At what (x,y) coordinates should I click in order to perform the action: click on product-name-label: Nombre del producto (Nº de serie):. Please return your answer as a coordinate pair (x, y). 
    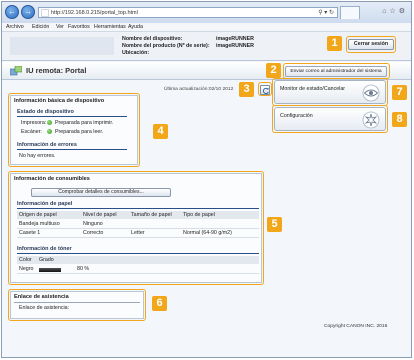
    Looking at the image, I should click on (166, 46).